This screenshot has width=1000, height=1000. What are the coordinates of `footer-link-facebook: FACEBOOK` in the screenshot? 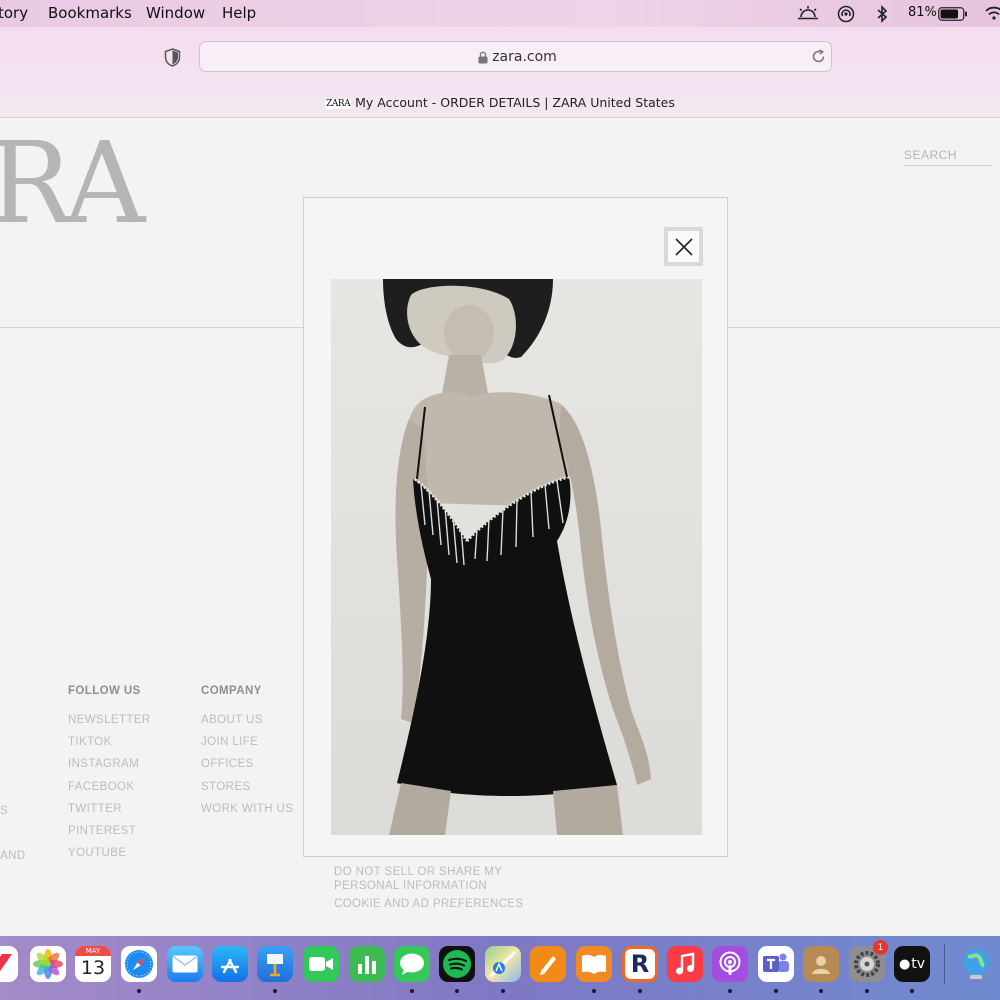 It's located at (109, 792).